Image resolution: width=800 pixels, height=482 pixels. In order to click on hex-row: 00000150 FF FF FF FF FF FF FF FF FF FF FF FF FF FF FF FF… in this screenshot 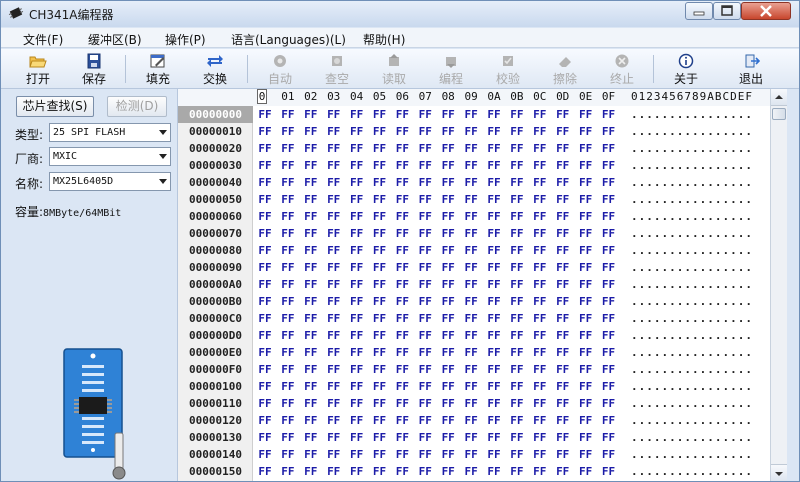, I will do `click(474, 471)`.